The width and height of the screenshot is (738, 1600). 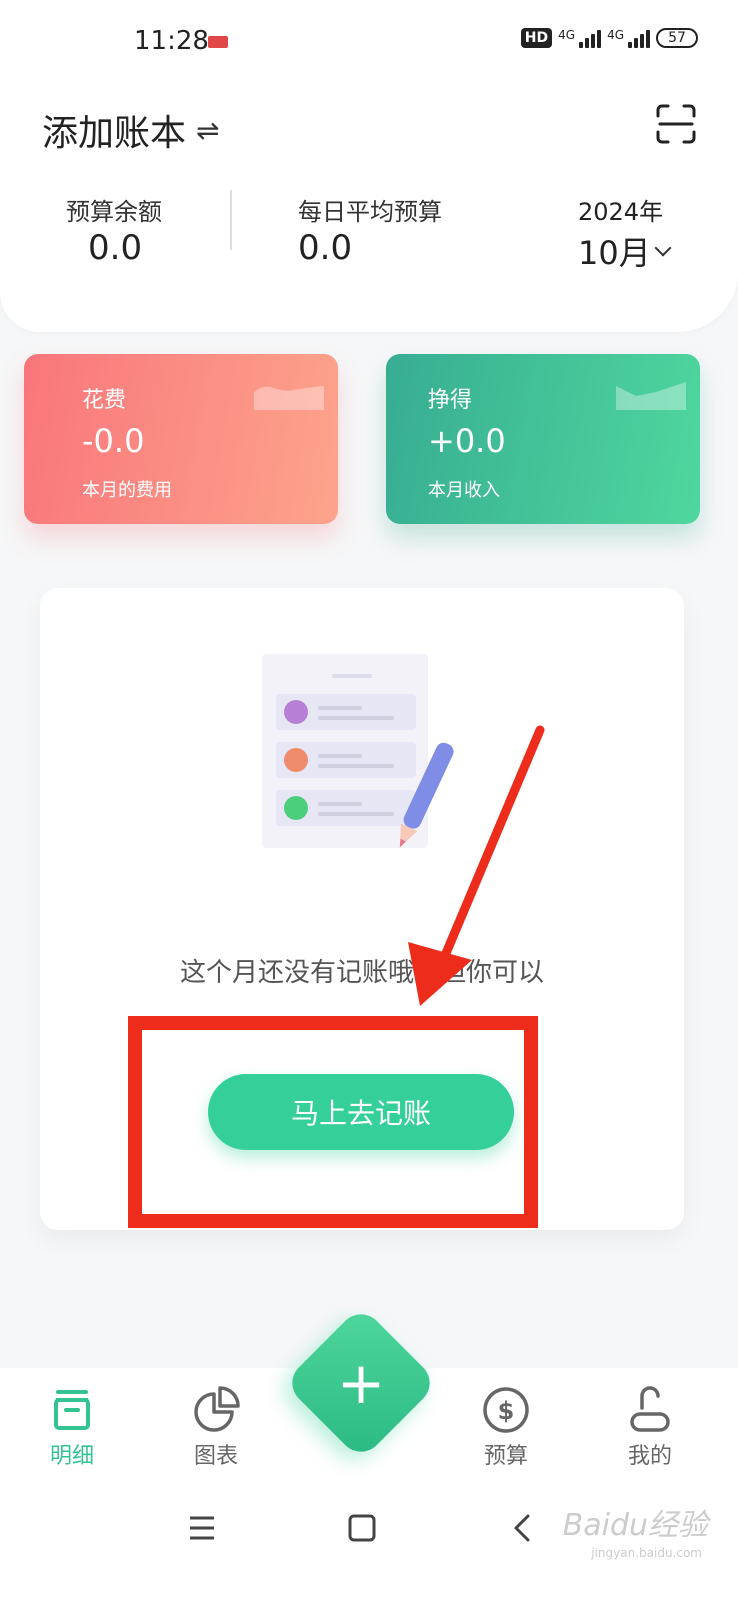 I want to click on dollar-icon: $, so click(x=506, y=1410).